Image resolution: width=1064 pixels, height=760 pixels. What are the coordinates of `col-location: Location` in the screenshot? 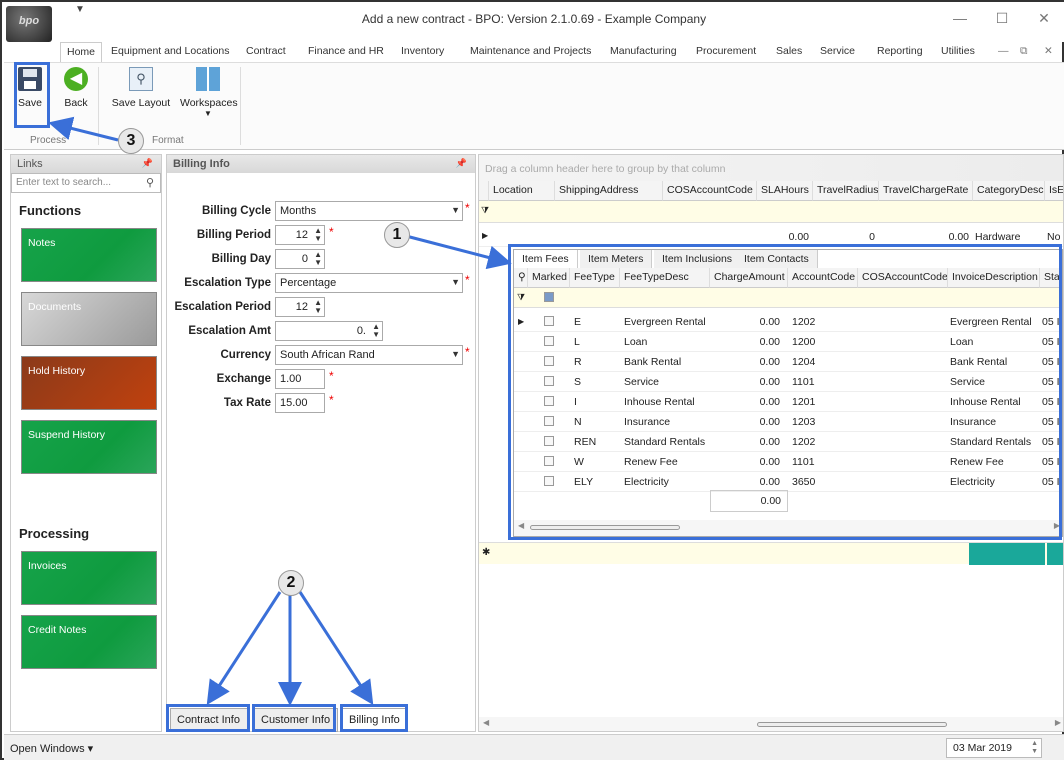 It's located at (522, 191).